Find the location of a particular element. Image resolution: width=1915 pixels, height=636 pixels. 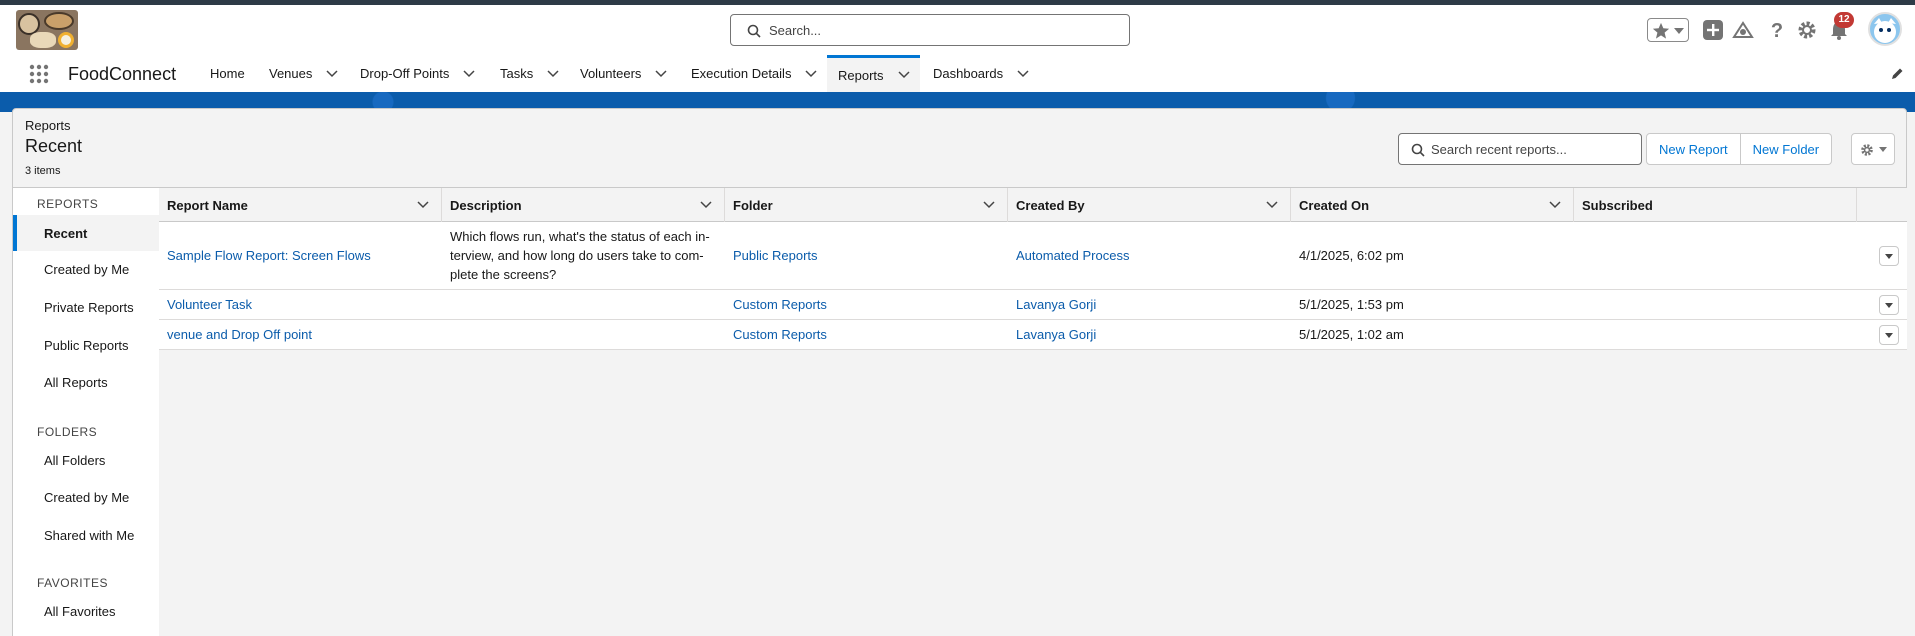

nav-item-volunteers: Volunteers is located at coordinates (623, 73).